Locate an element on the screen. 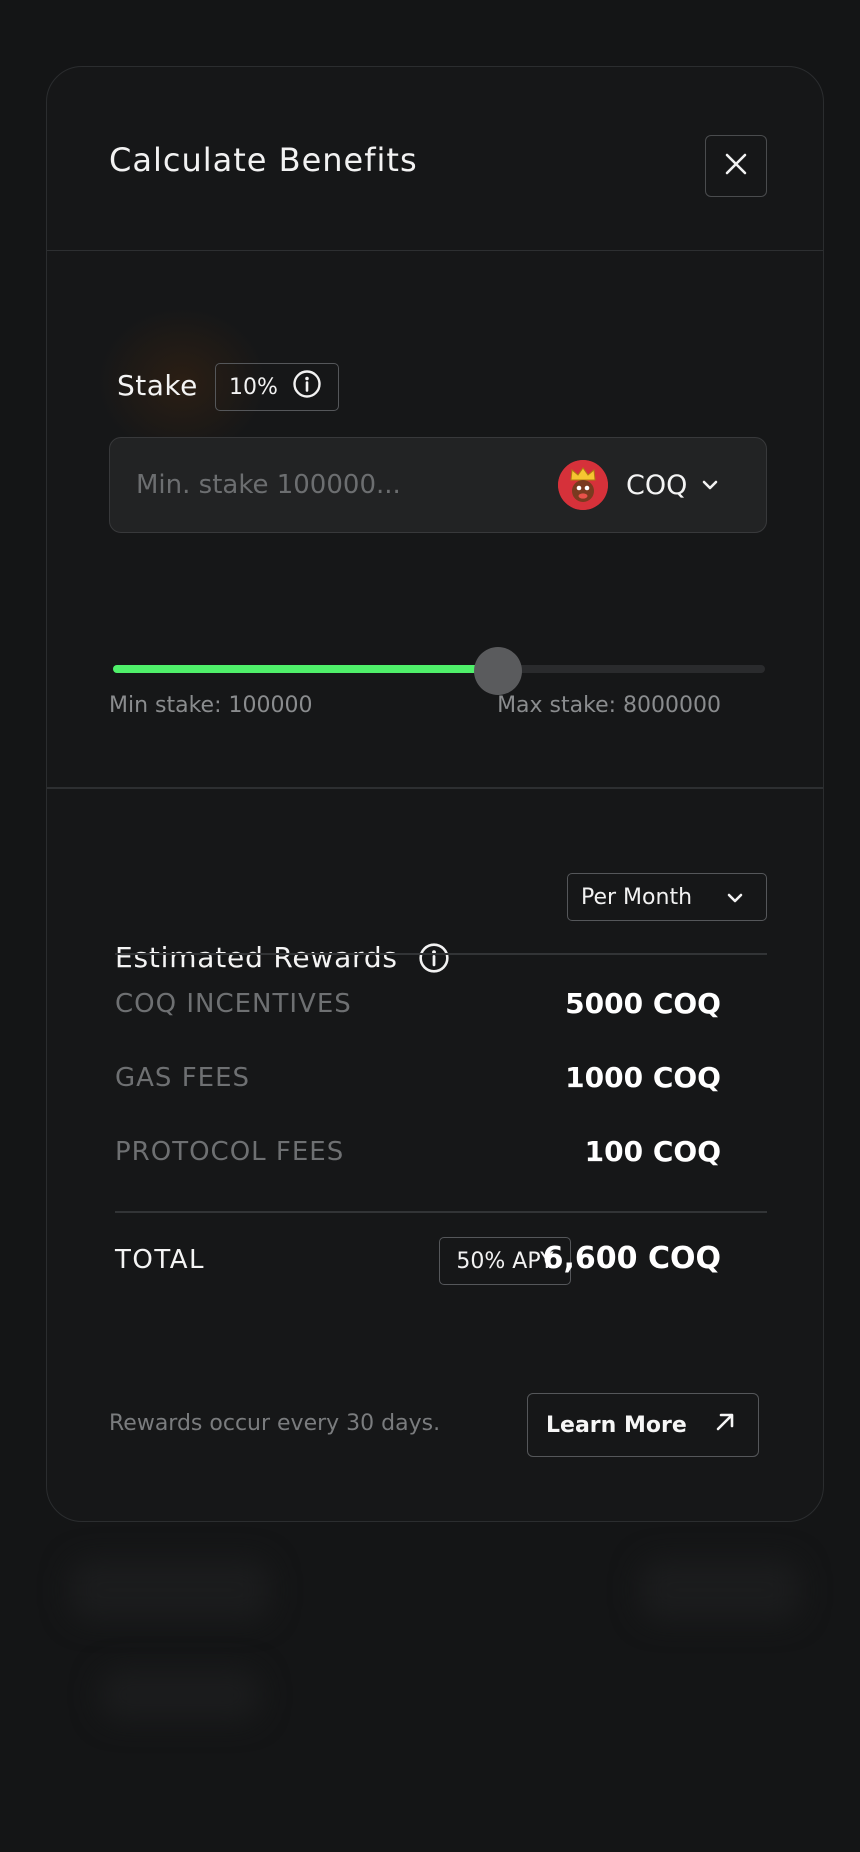 Image resolution: width=860 pixels, height=1852 pixels. reward-row-label: COQ INCENTIVES is located at coordinates (233, 1004).